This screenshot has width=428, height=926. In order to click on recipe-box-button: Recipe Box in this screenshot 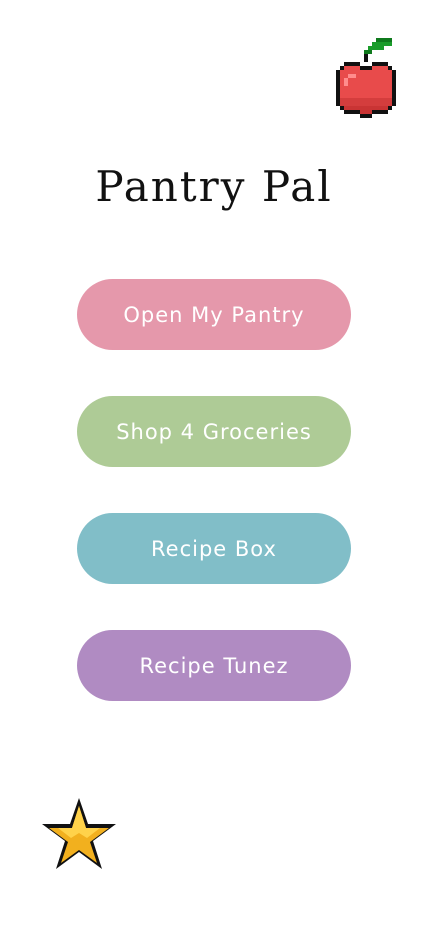, I will do `click(214, 548)`.